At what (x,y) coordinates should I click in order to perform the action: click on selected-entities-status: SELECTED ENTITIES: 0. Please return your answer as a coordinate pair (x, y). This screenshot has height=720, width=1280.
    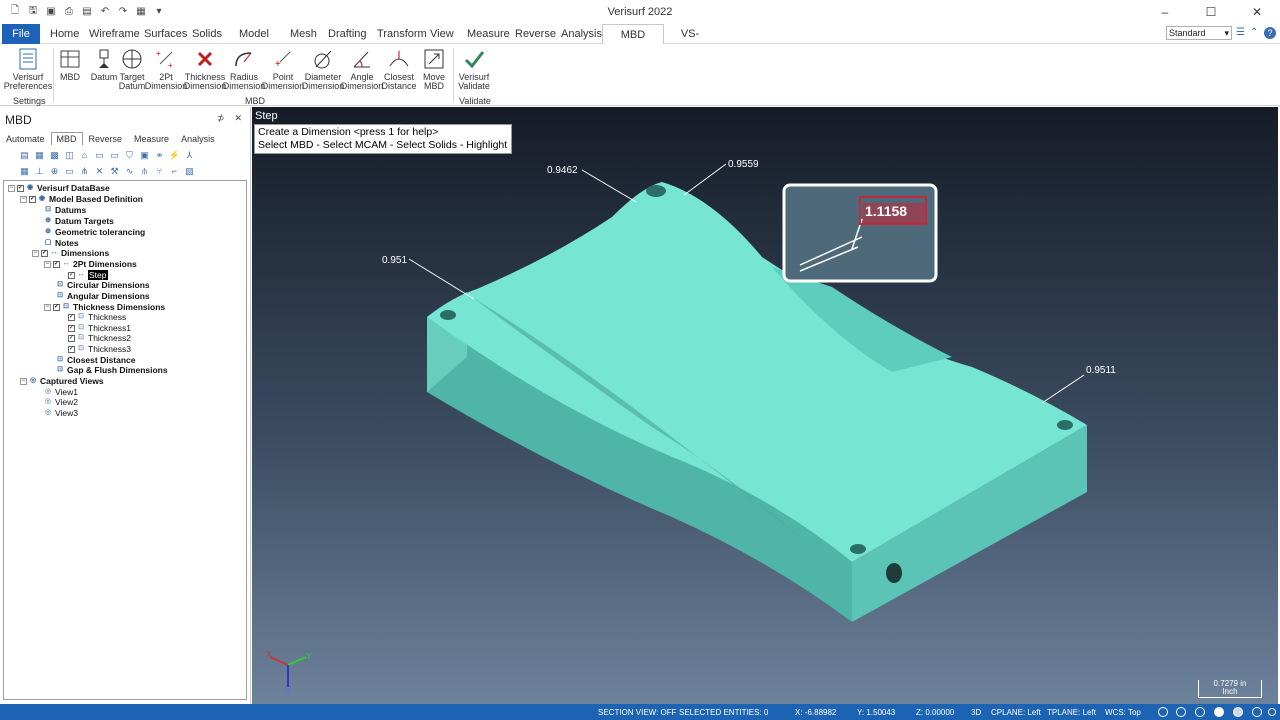
    Looking at the image, I should click on (723, 712).